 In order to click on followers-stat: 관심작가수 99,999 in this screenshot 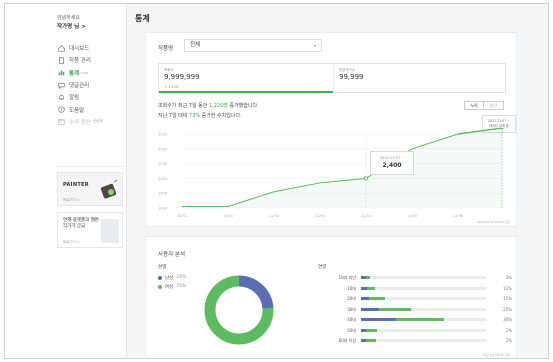, I will do `click(420, 78)`.